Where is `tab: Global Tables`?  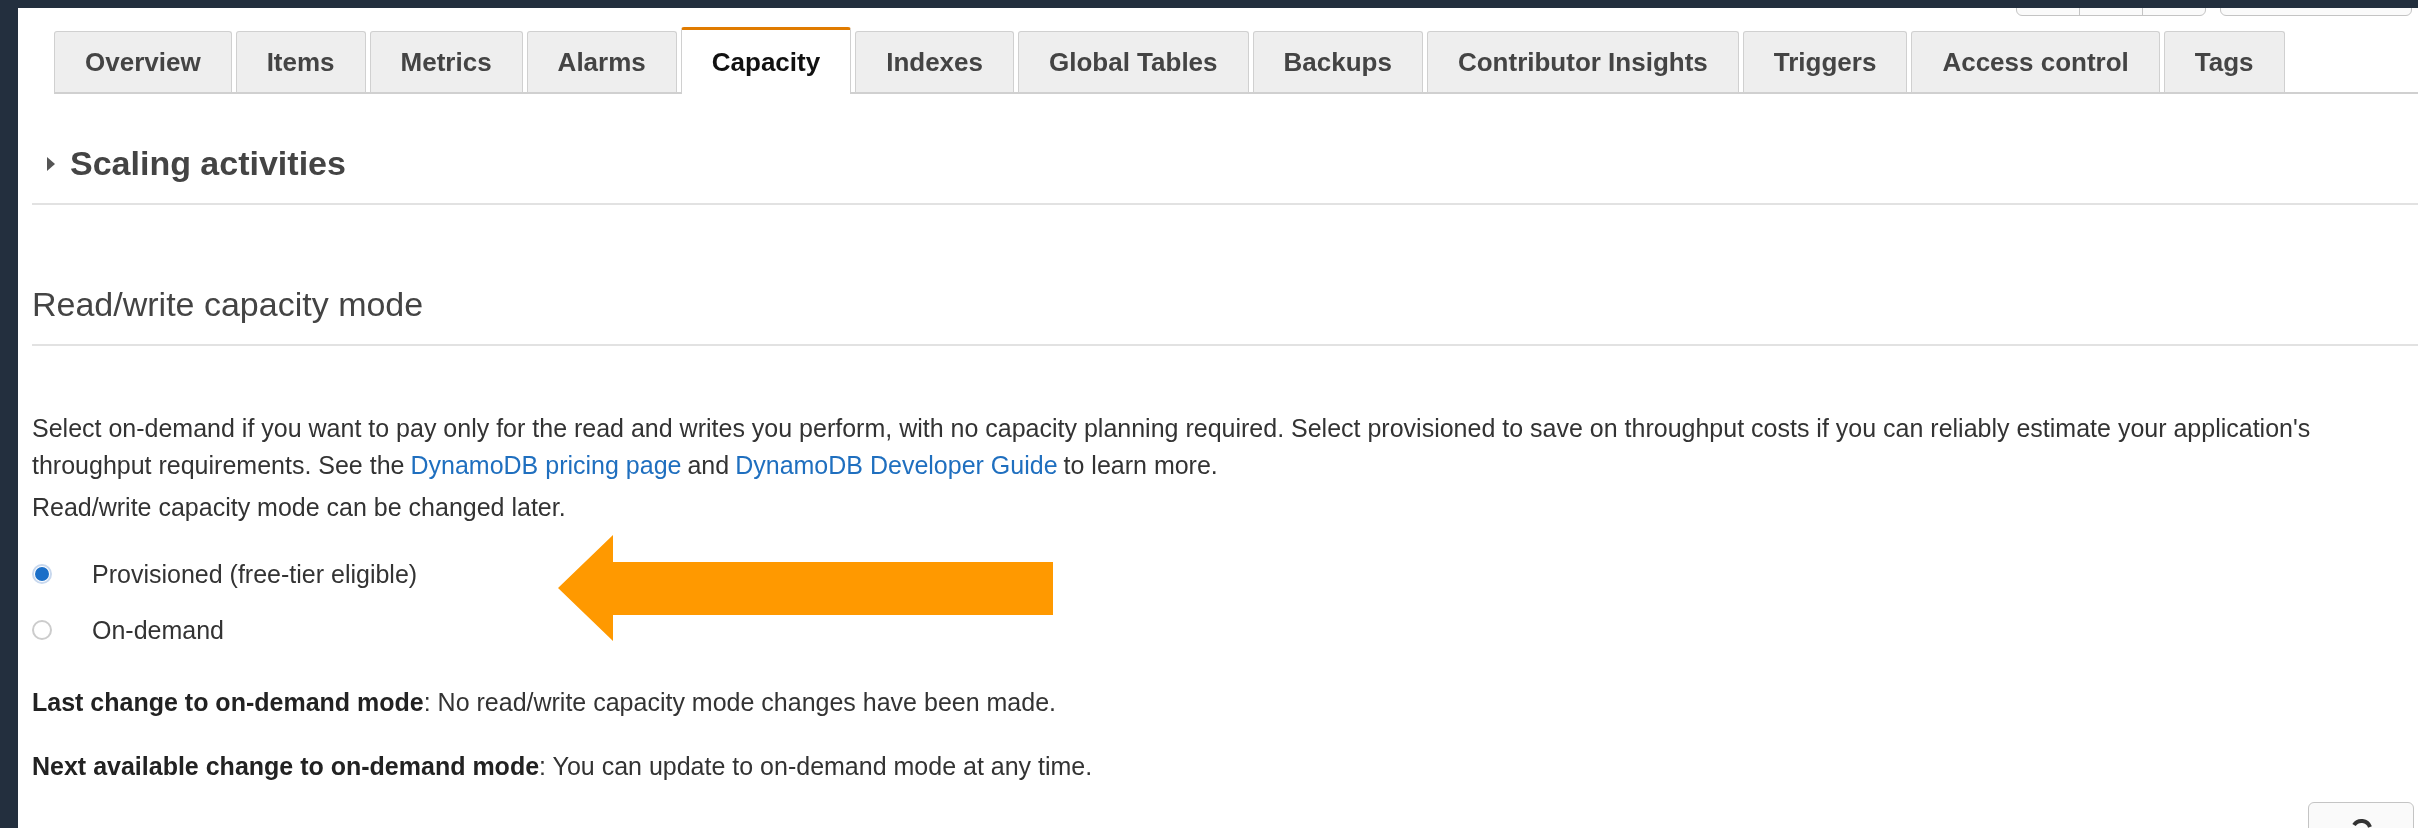 tab: Global Tables is located at coordinates (1133, 61).